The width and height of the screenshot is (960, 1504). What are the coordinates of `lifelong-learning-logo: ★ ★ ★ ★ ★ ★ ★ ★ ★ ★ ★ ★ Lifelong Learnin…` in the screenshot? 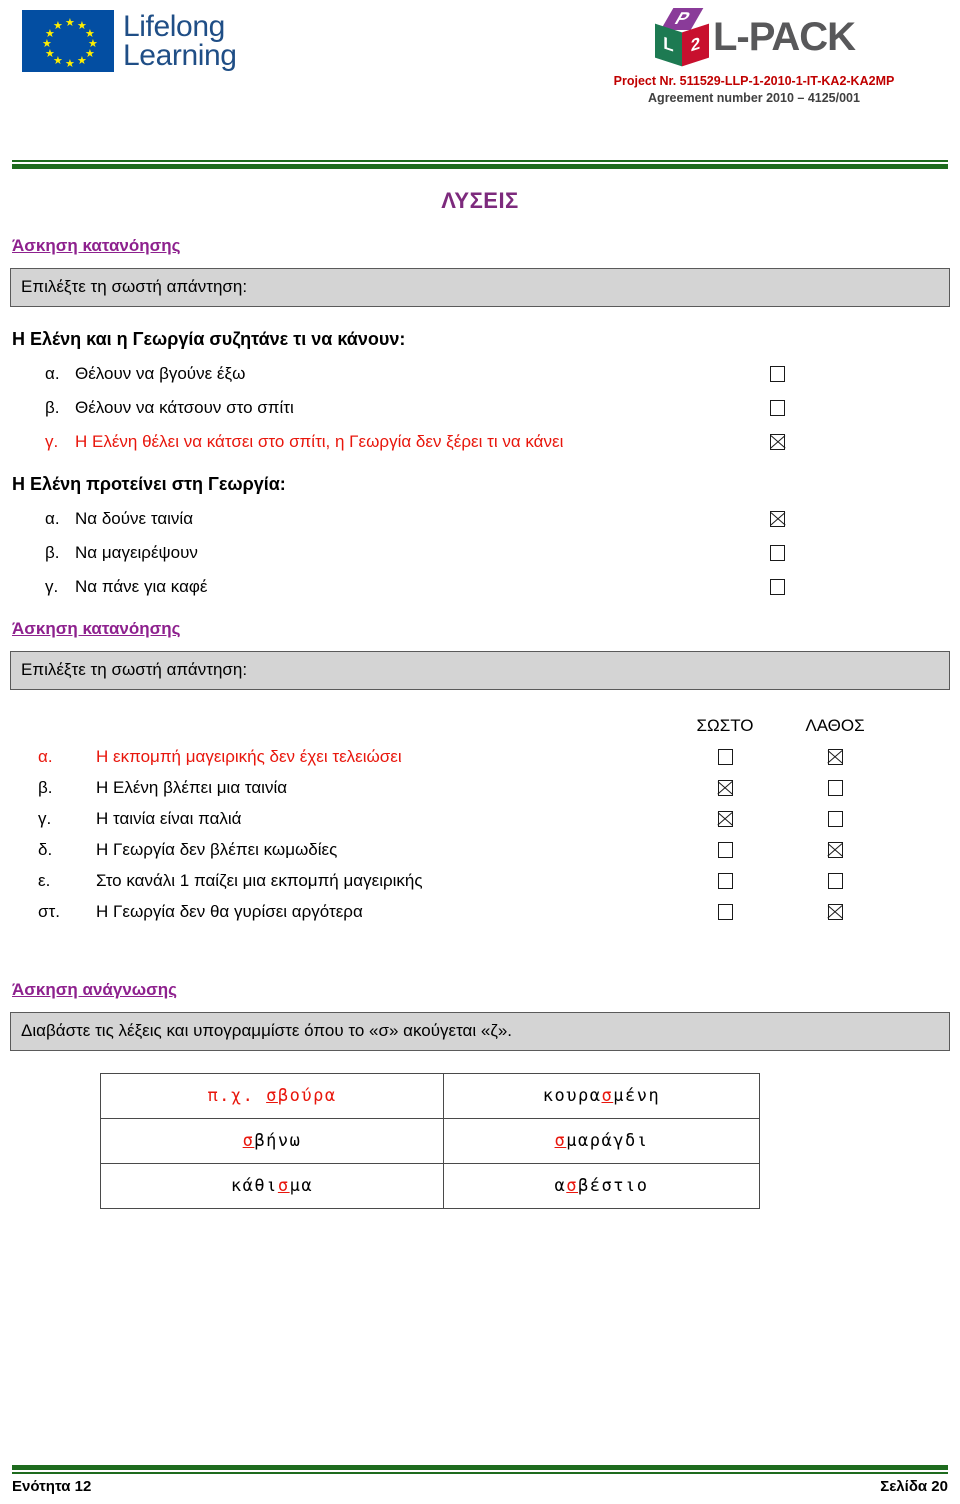 It's located at (129, 41).